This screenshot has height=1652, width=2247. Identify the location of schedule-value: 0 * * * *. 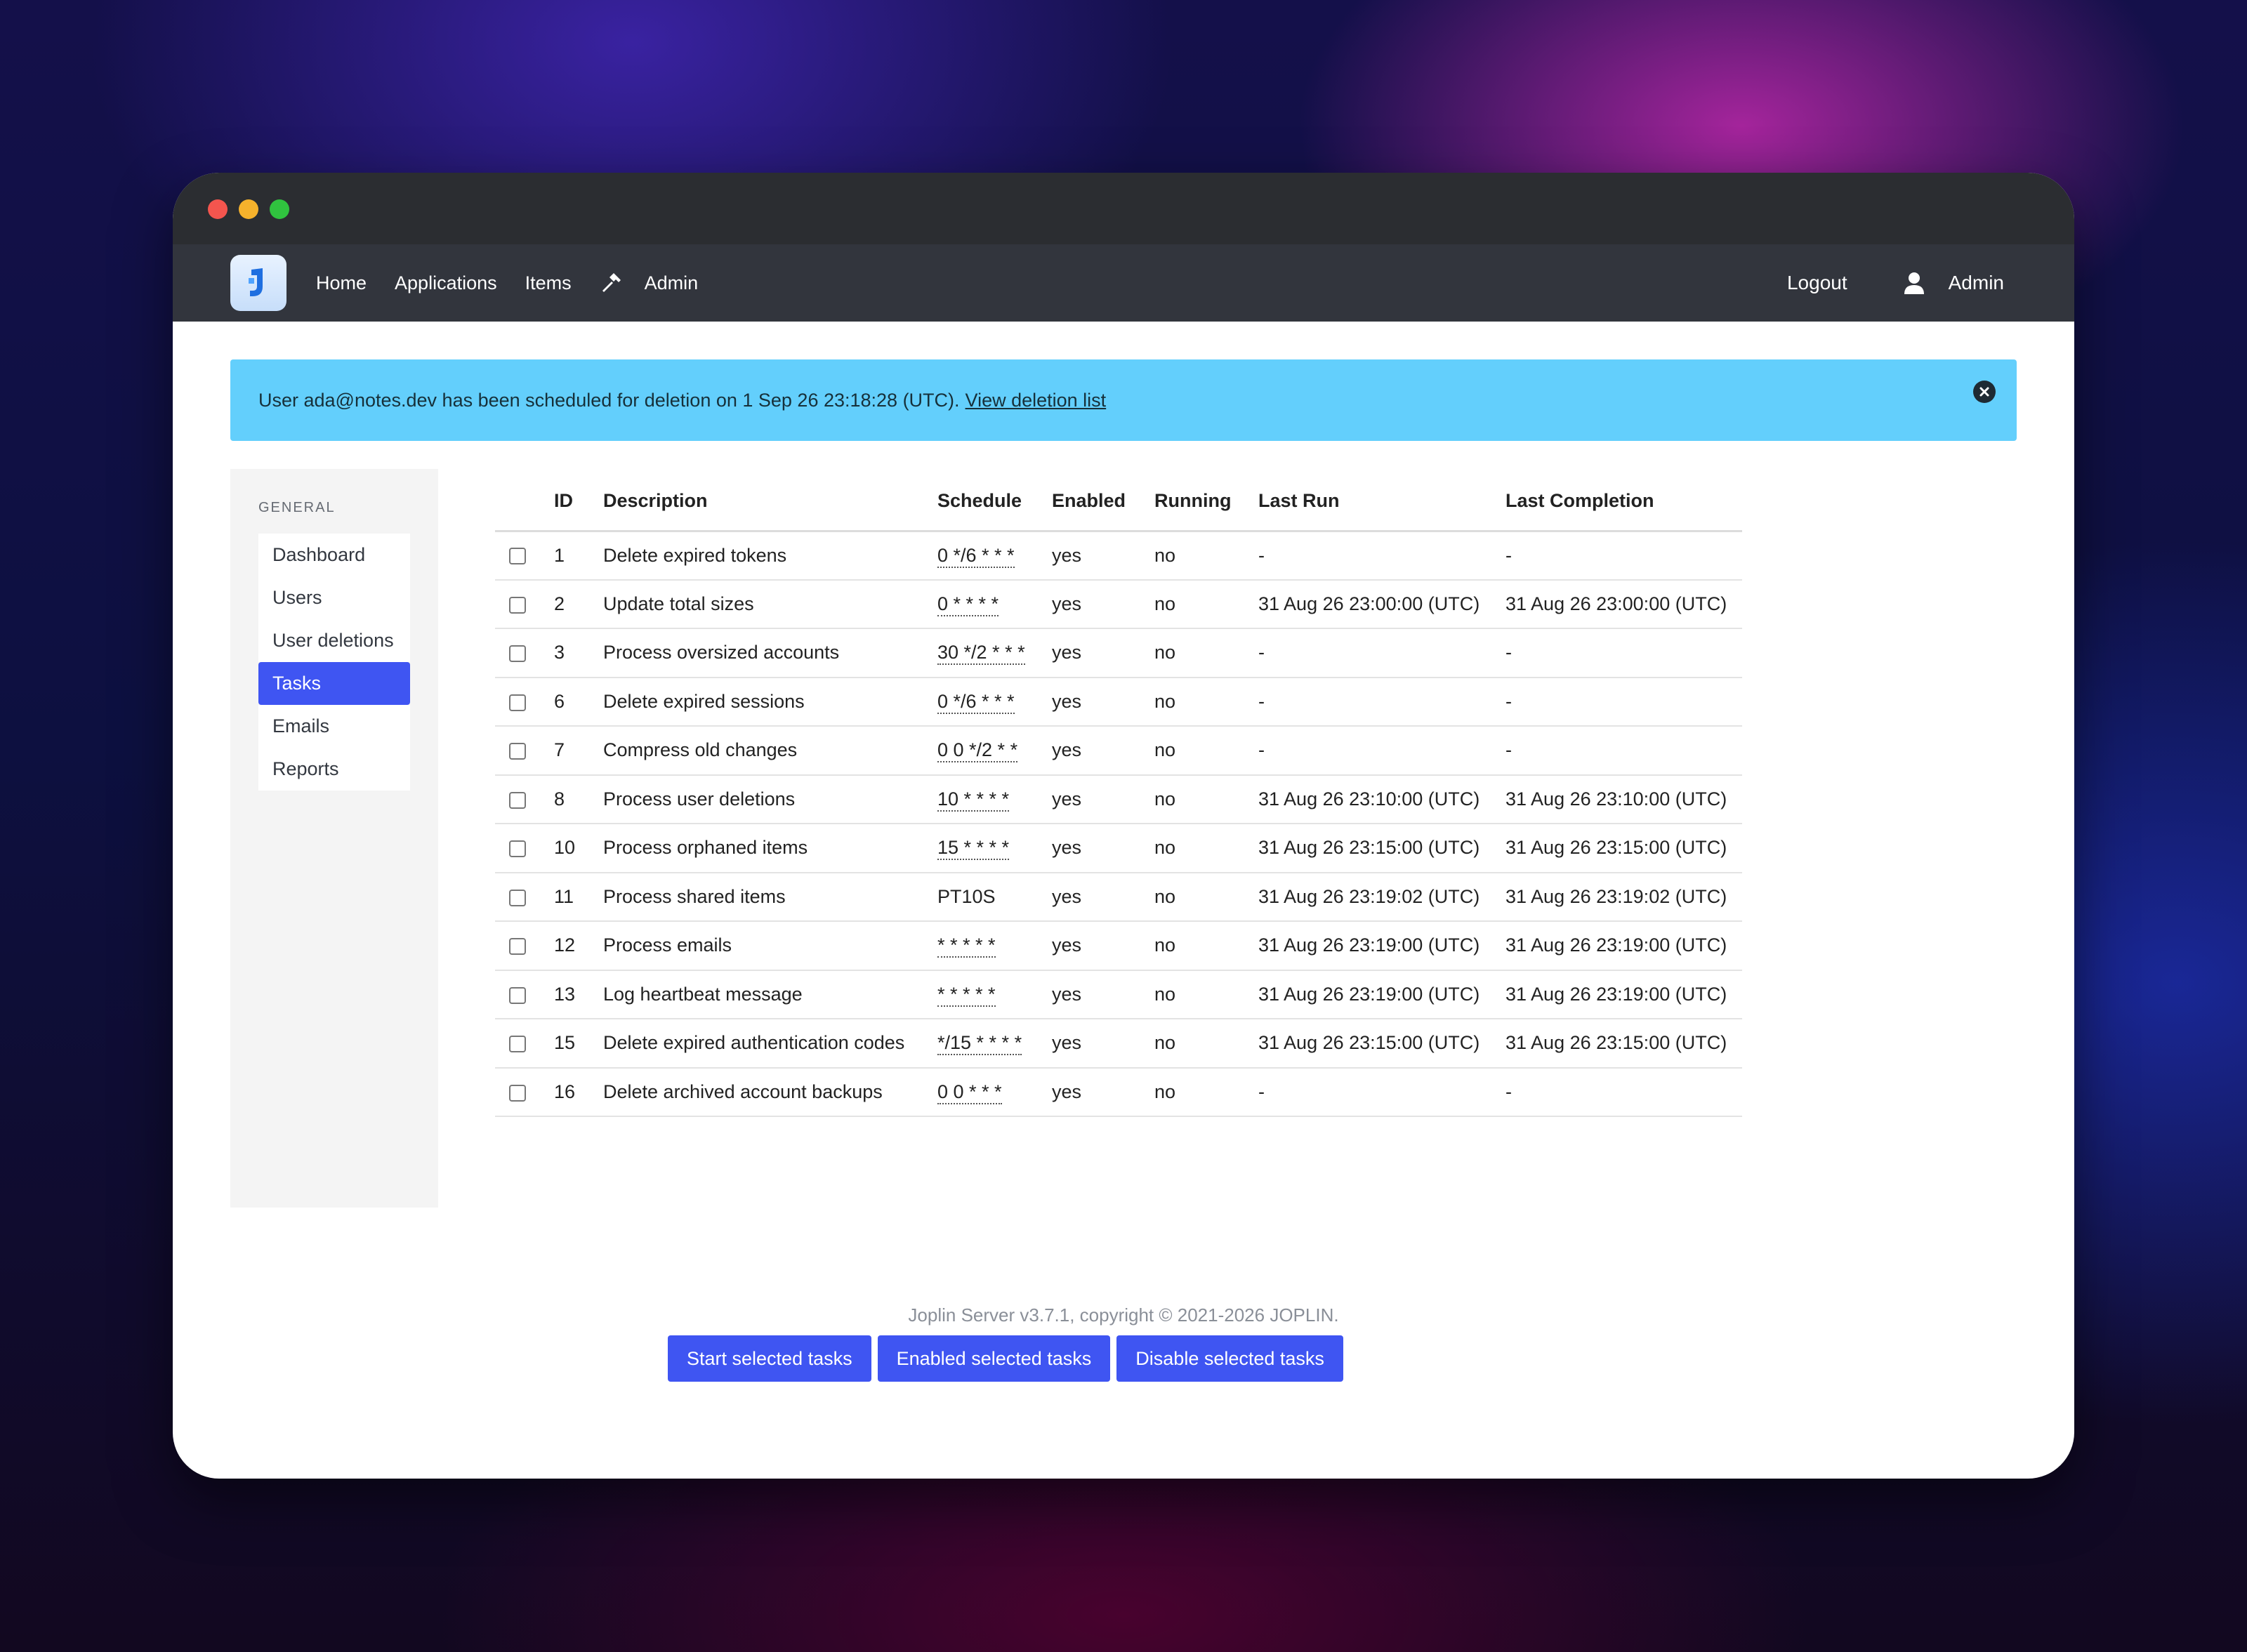
(968, 604).